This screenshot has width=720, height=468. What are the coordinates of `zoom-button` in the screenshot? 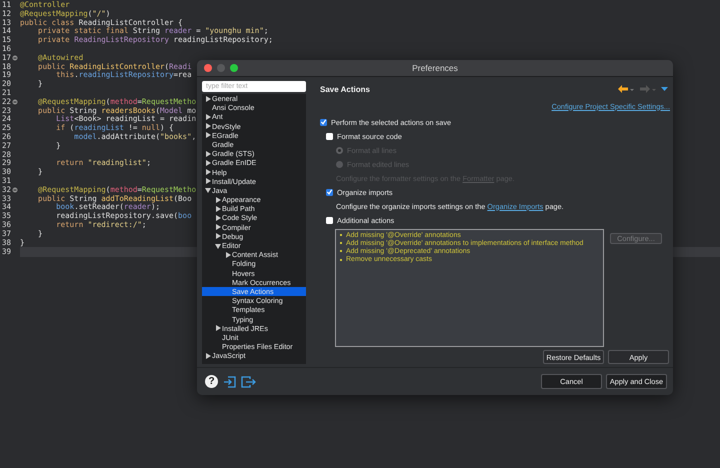 It's located at (234, 68).